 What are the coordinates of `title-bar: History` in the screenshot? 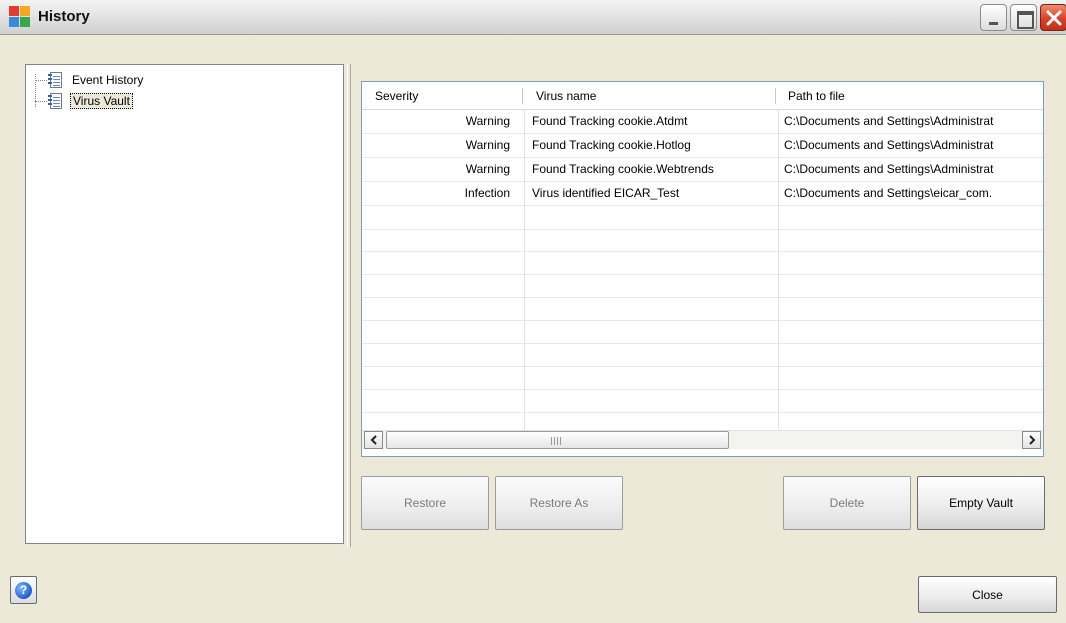 It's located at (533, 17).